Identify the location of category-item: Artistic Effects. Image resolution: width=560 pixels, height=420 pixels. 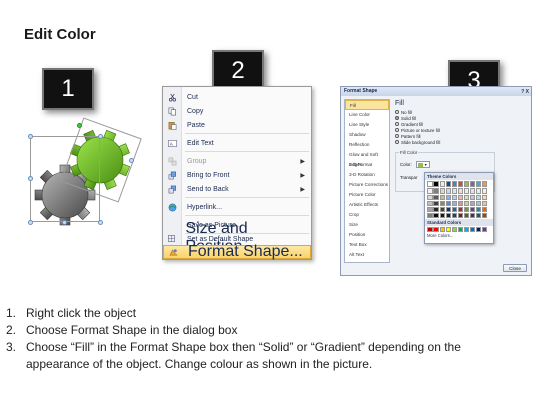
(367, 205).